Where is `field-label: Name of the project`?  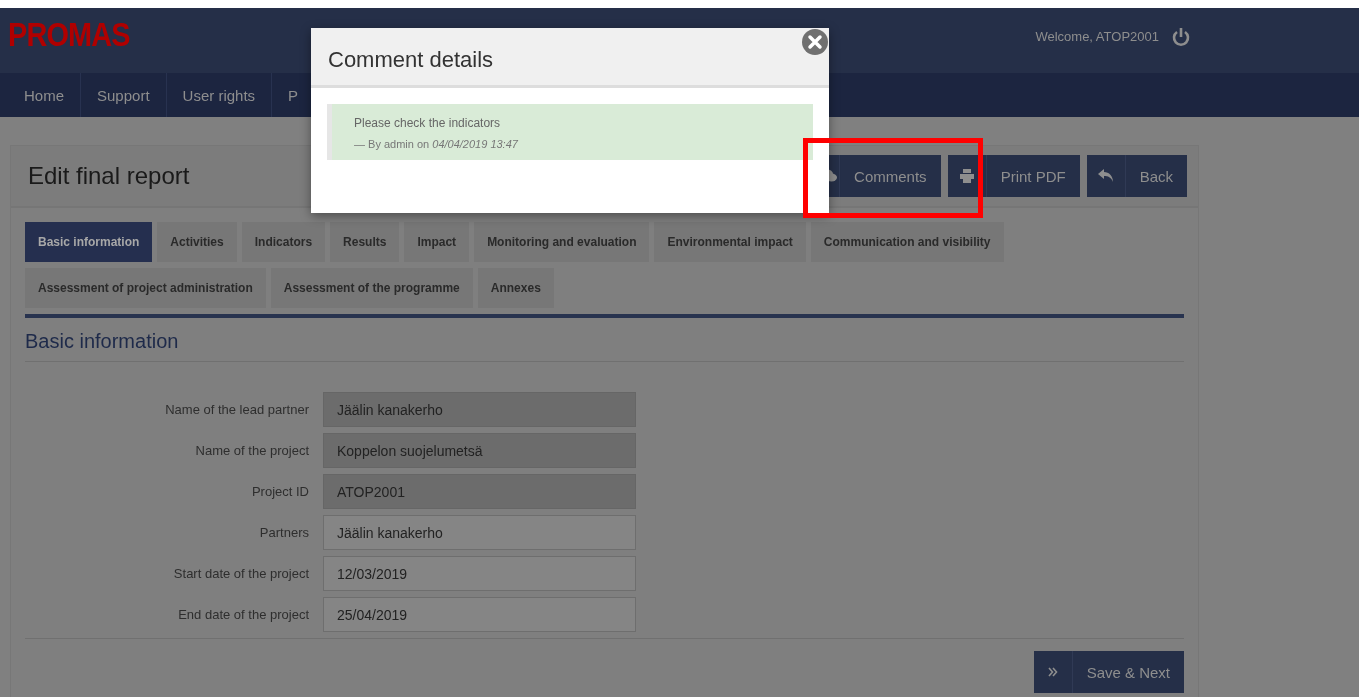 field-label: Name of the project is located at coordinates (252, 450).